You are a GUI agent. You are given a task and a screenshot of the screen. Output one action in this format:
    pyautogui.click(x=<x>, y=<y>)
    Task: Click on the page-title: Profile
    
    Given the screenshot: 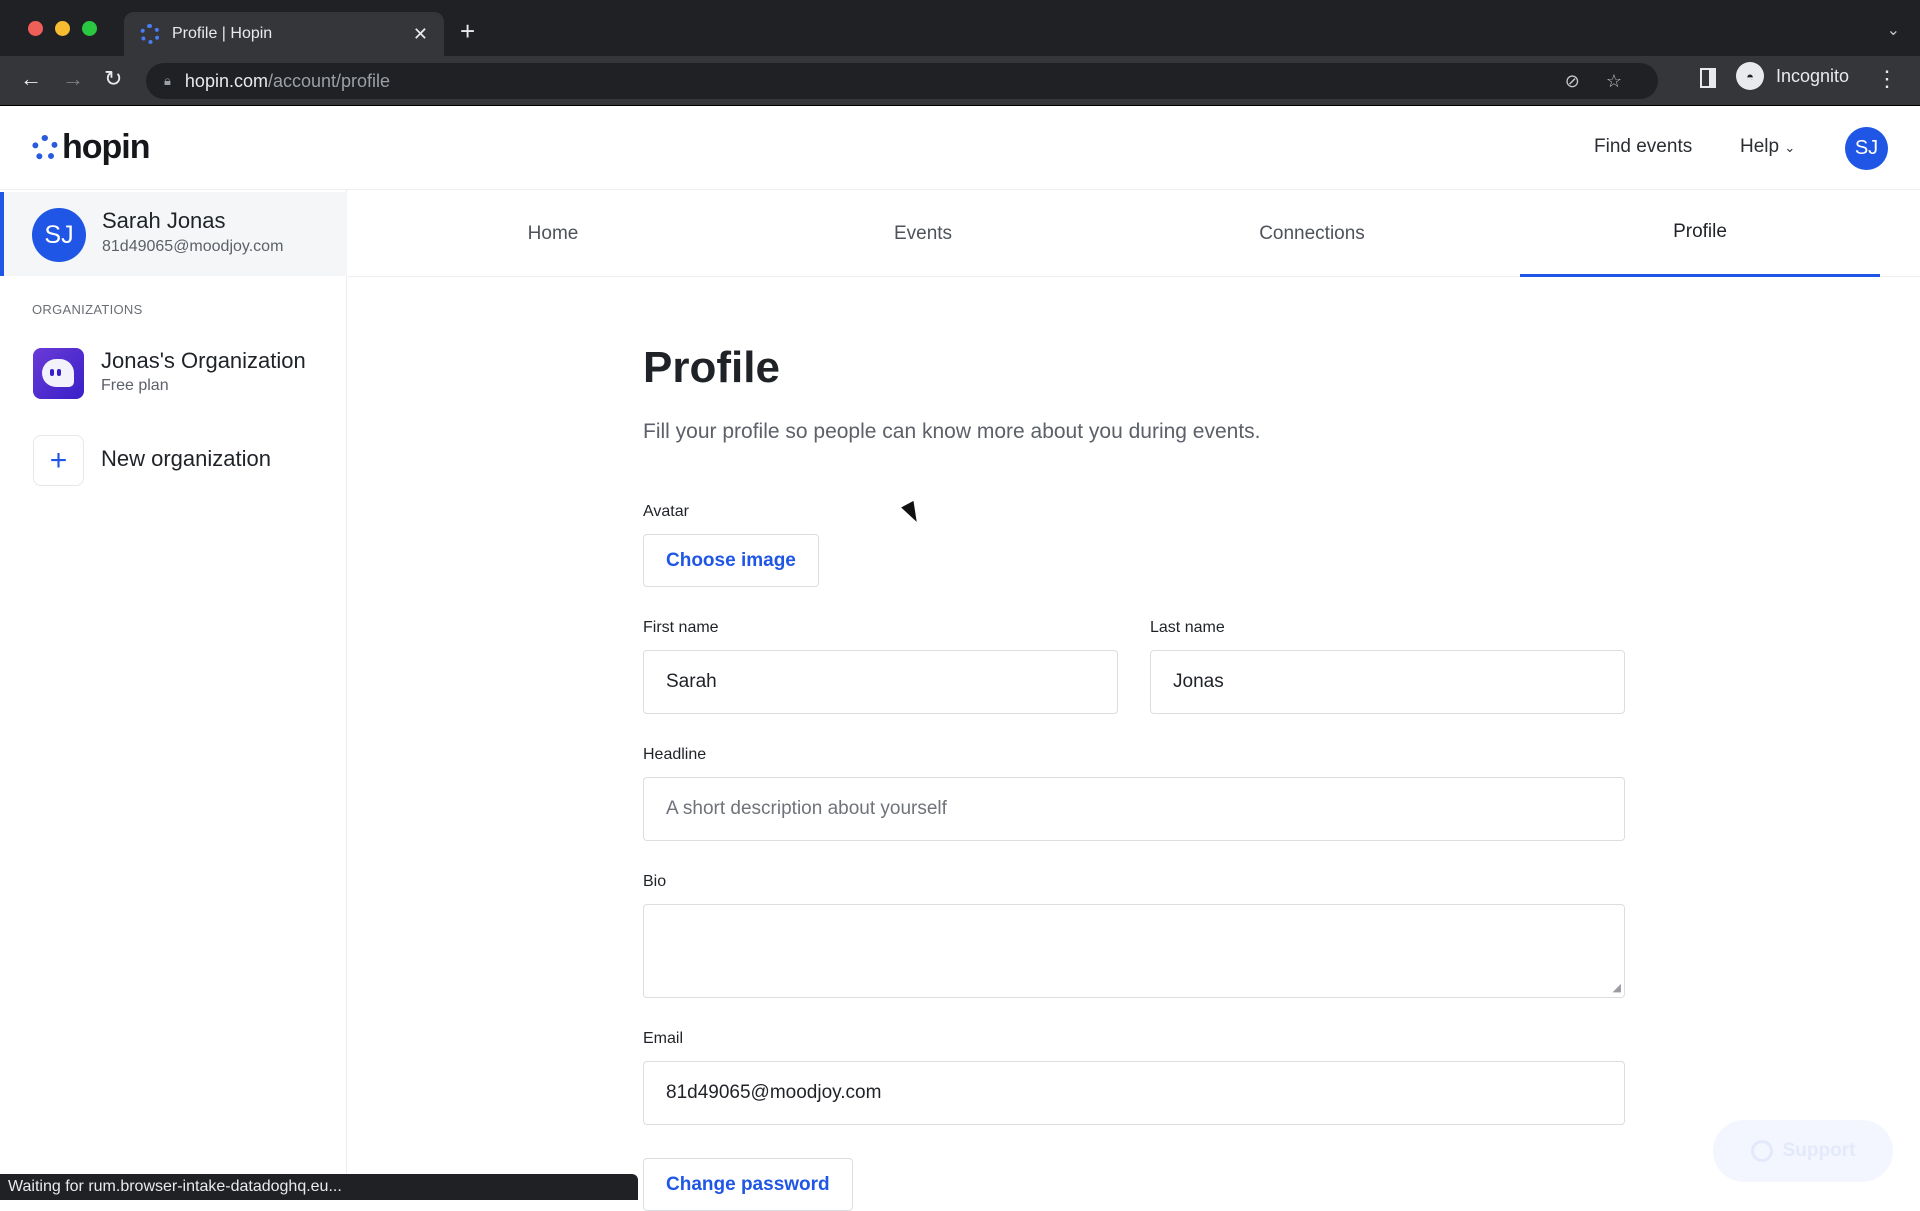 What is the action you would take?
    pyautogui.click(x=711, y=367)
    